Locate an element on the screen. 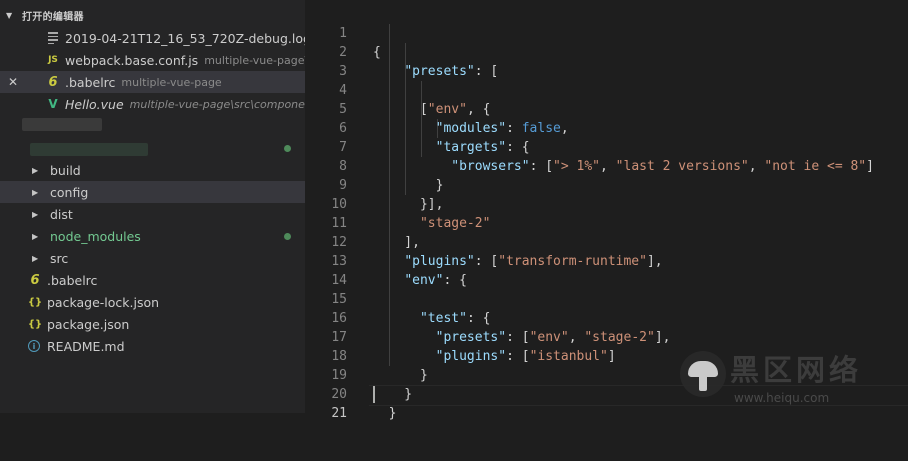 The image size is (908, 461). blurred-project-folder is located at coordinates (89, 149).